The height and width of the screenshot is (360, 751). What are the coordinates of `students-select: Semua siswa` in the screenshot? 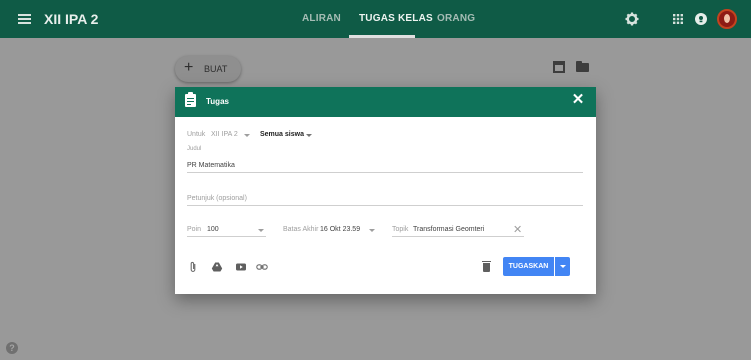 It's located at (282, 134).